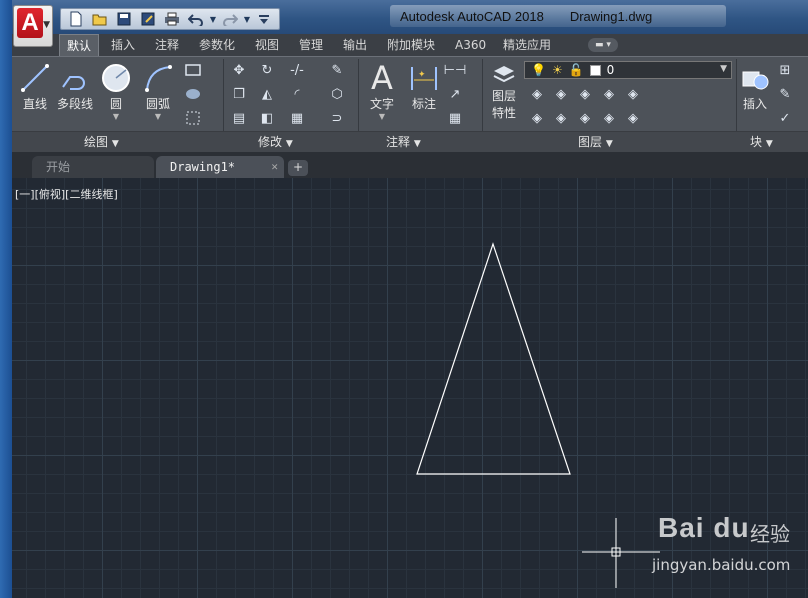  Describe the element at coordinates (75, 86) in the screenshot. I see `polyline-tool: 多段线` at that location.